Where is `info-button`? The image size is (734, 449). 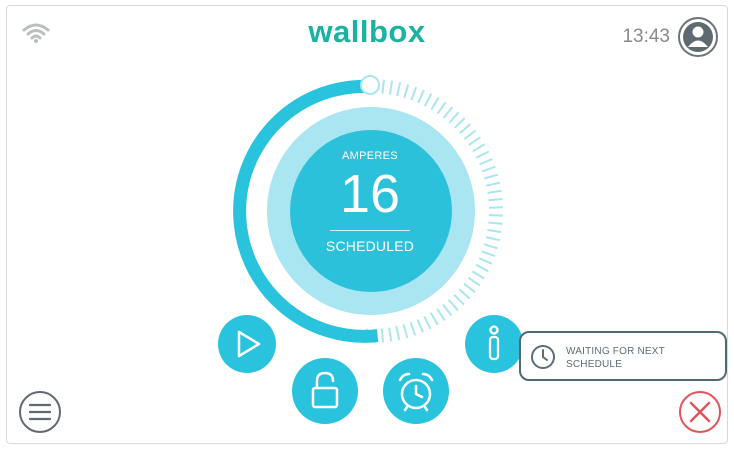
info-button is located at coordinates (494, 344).